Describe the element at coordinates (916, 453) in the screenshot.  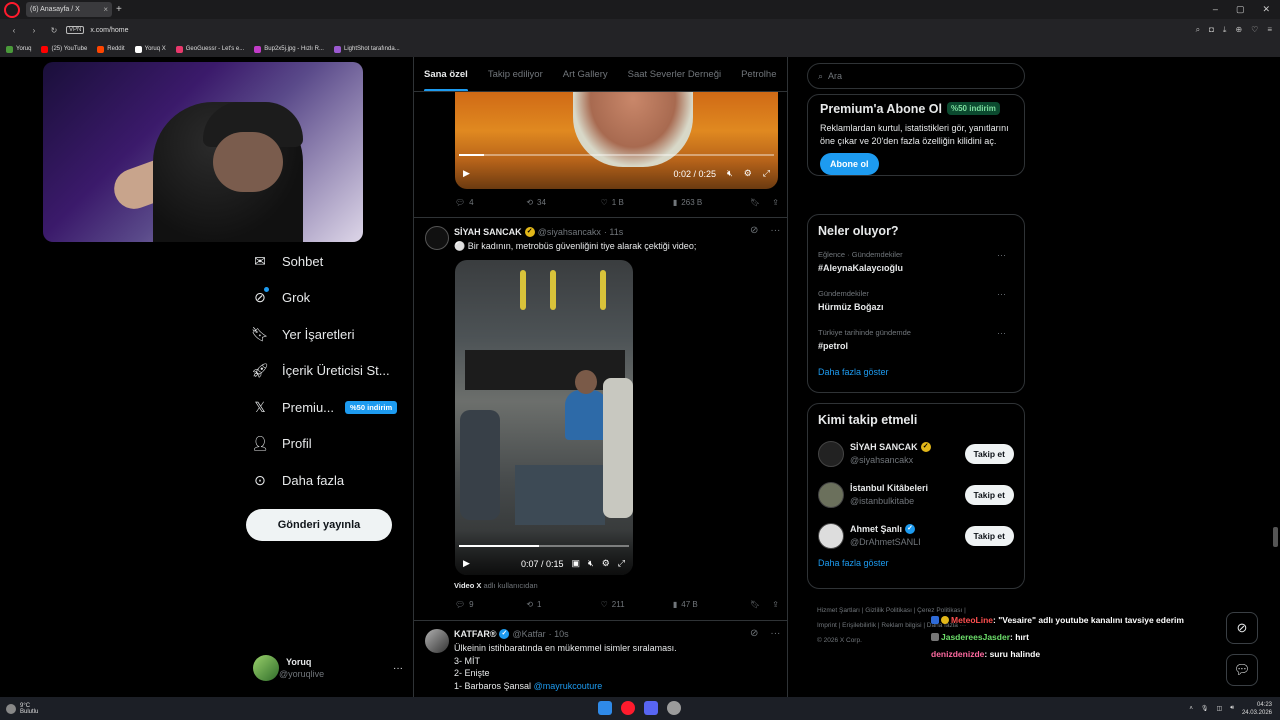
I see `follow-suggestion: SİYAH SANCAK ✓ @siyahsancakx Takip et` at that location.